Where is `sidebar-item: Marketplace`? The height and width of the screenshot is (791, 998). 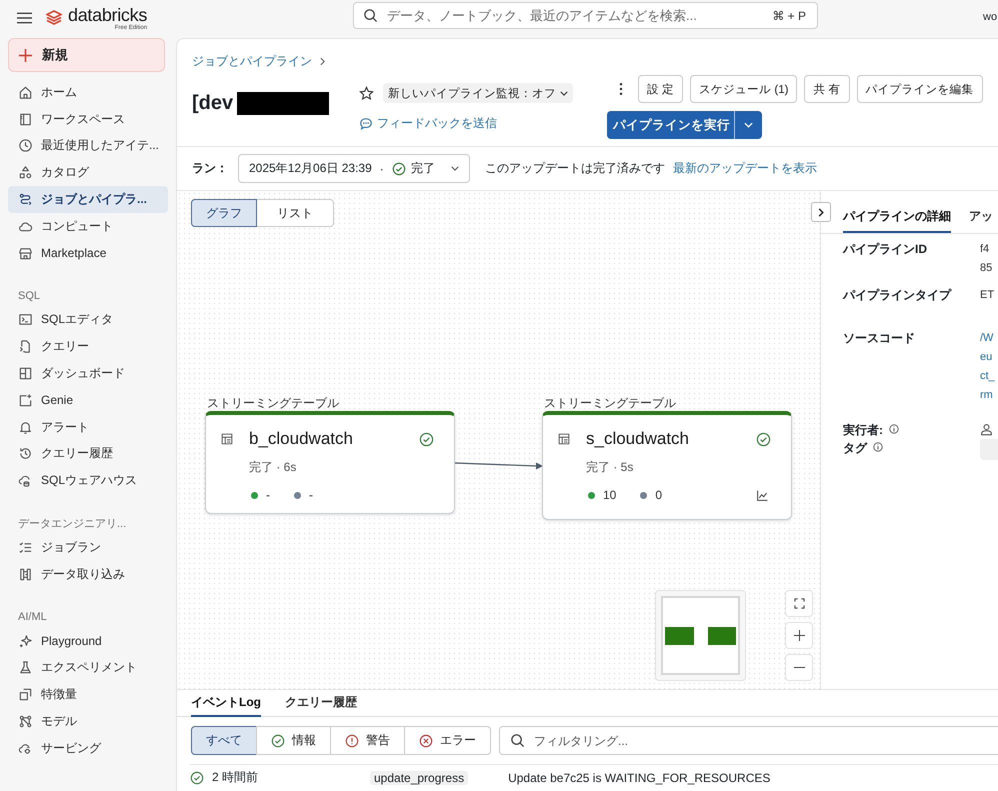
sidebar-item: Marketplace is located at coordinates (88, 253).